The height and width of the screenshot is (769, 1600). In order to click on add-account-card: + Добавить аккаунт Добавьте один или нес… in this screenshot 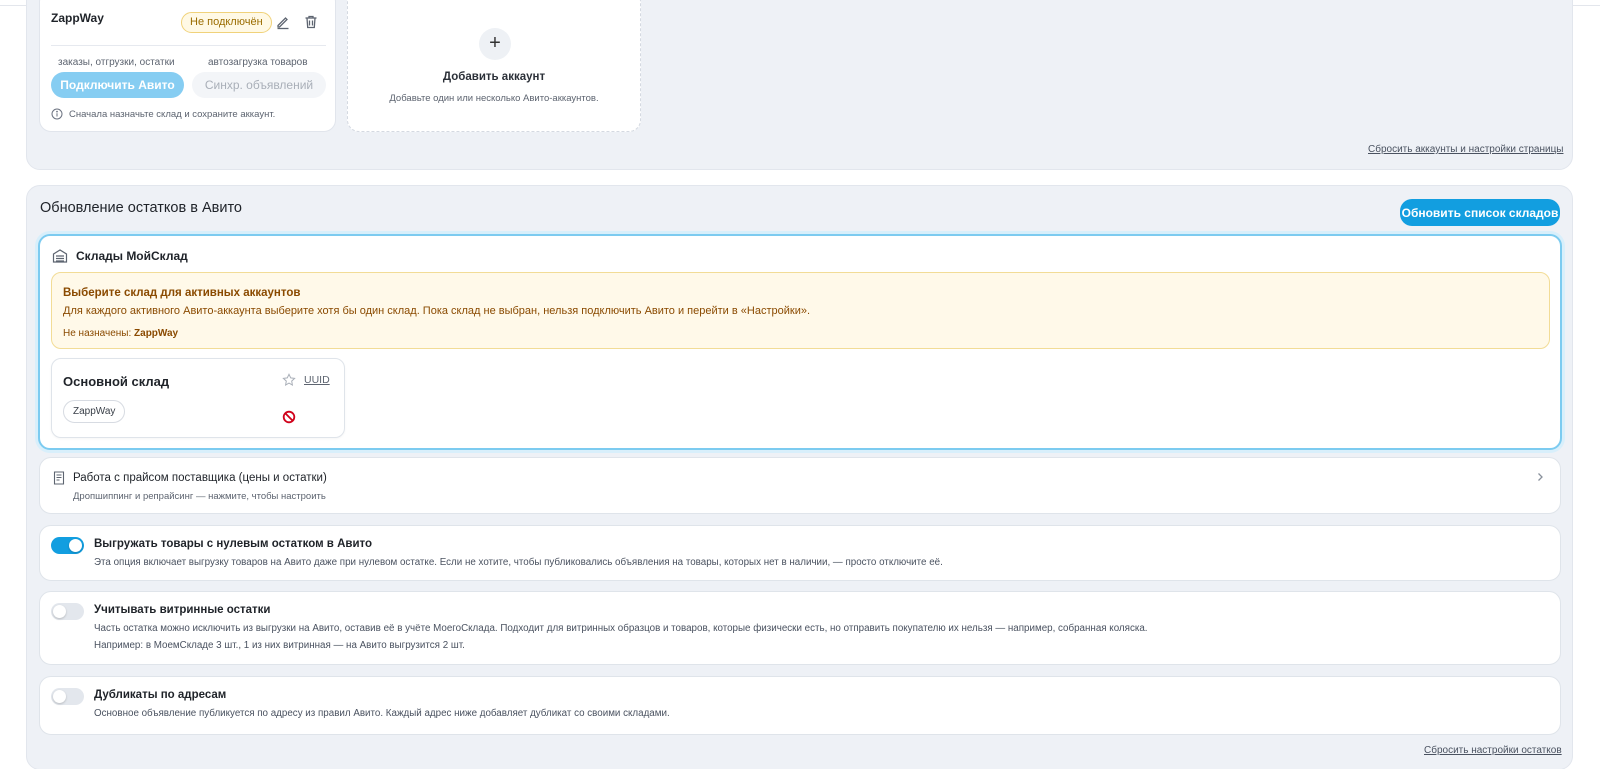, I will do `click(494, 66)`.